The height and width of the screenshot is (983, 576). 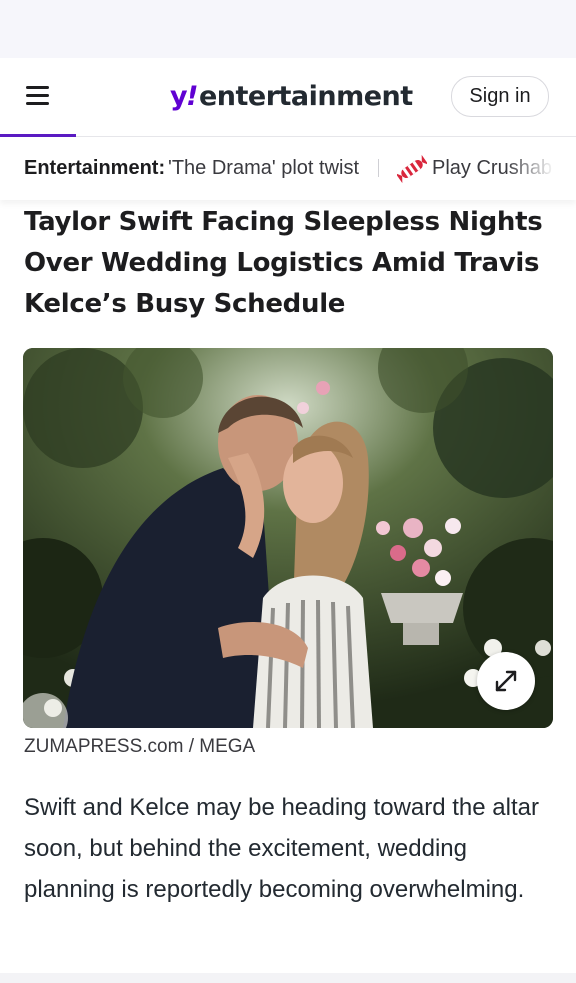 I want to click on ticker-divider, so click(x=378, y=168).